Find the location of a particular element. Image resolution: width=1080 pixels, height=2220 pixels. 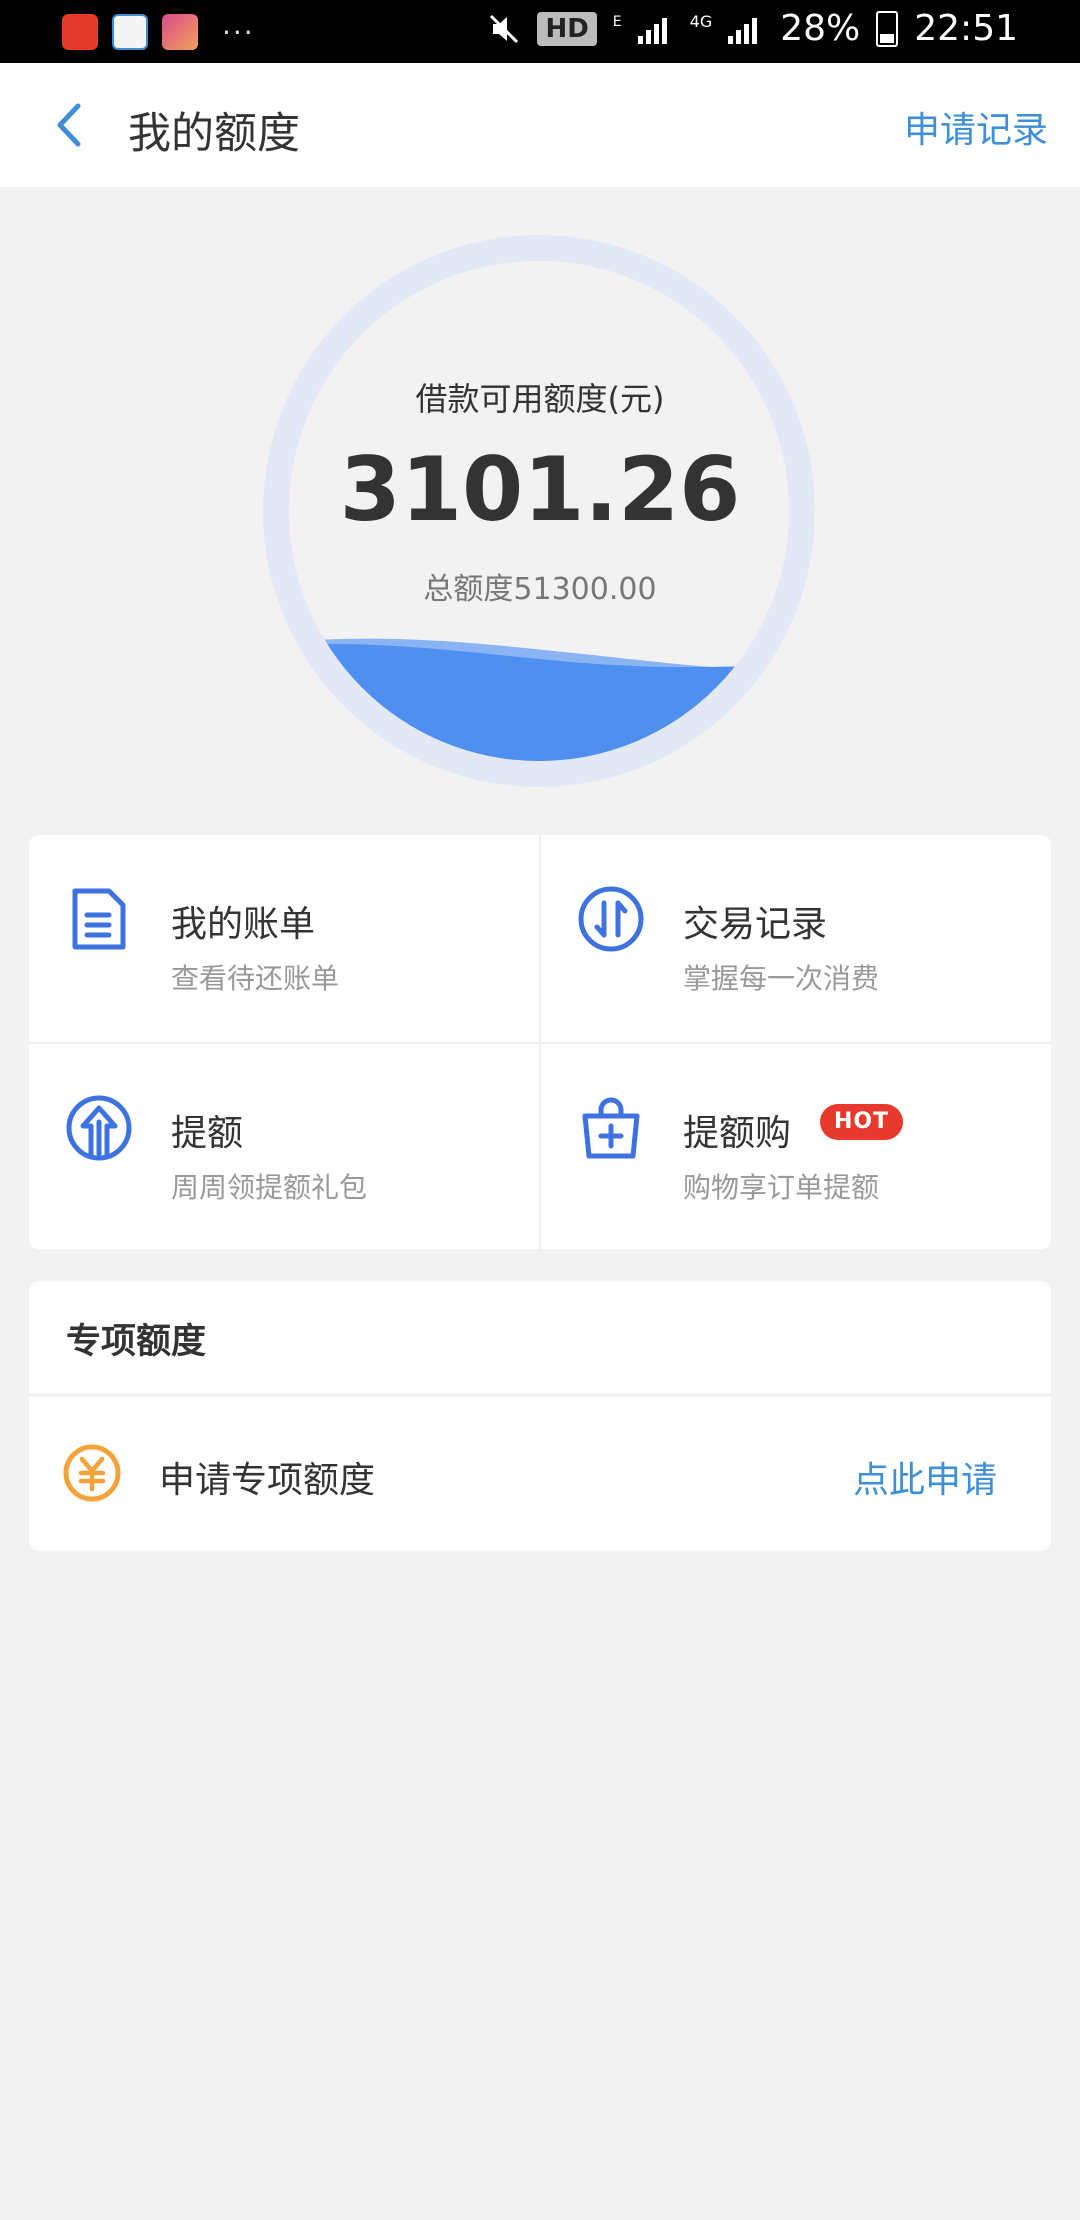

grid-item-raise-limit: 提额 周周领提额礼包 is located at coordinates (284, 1146).